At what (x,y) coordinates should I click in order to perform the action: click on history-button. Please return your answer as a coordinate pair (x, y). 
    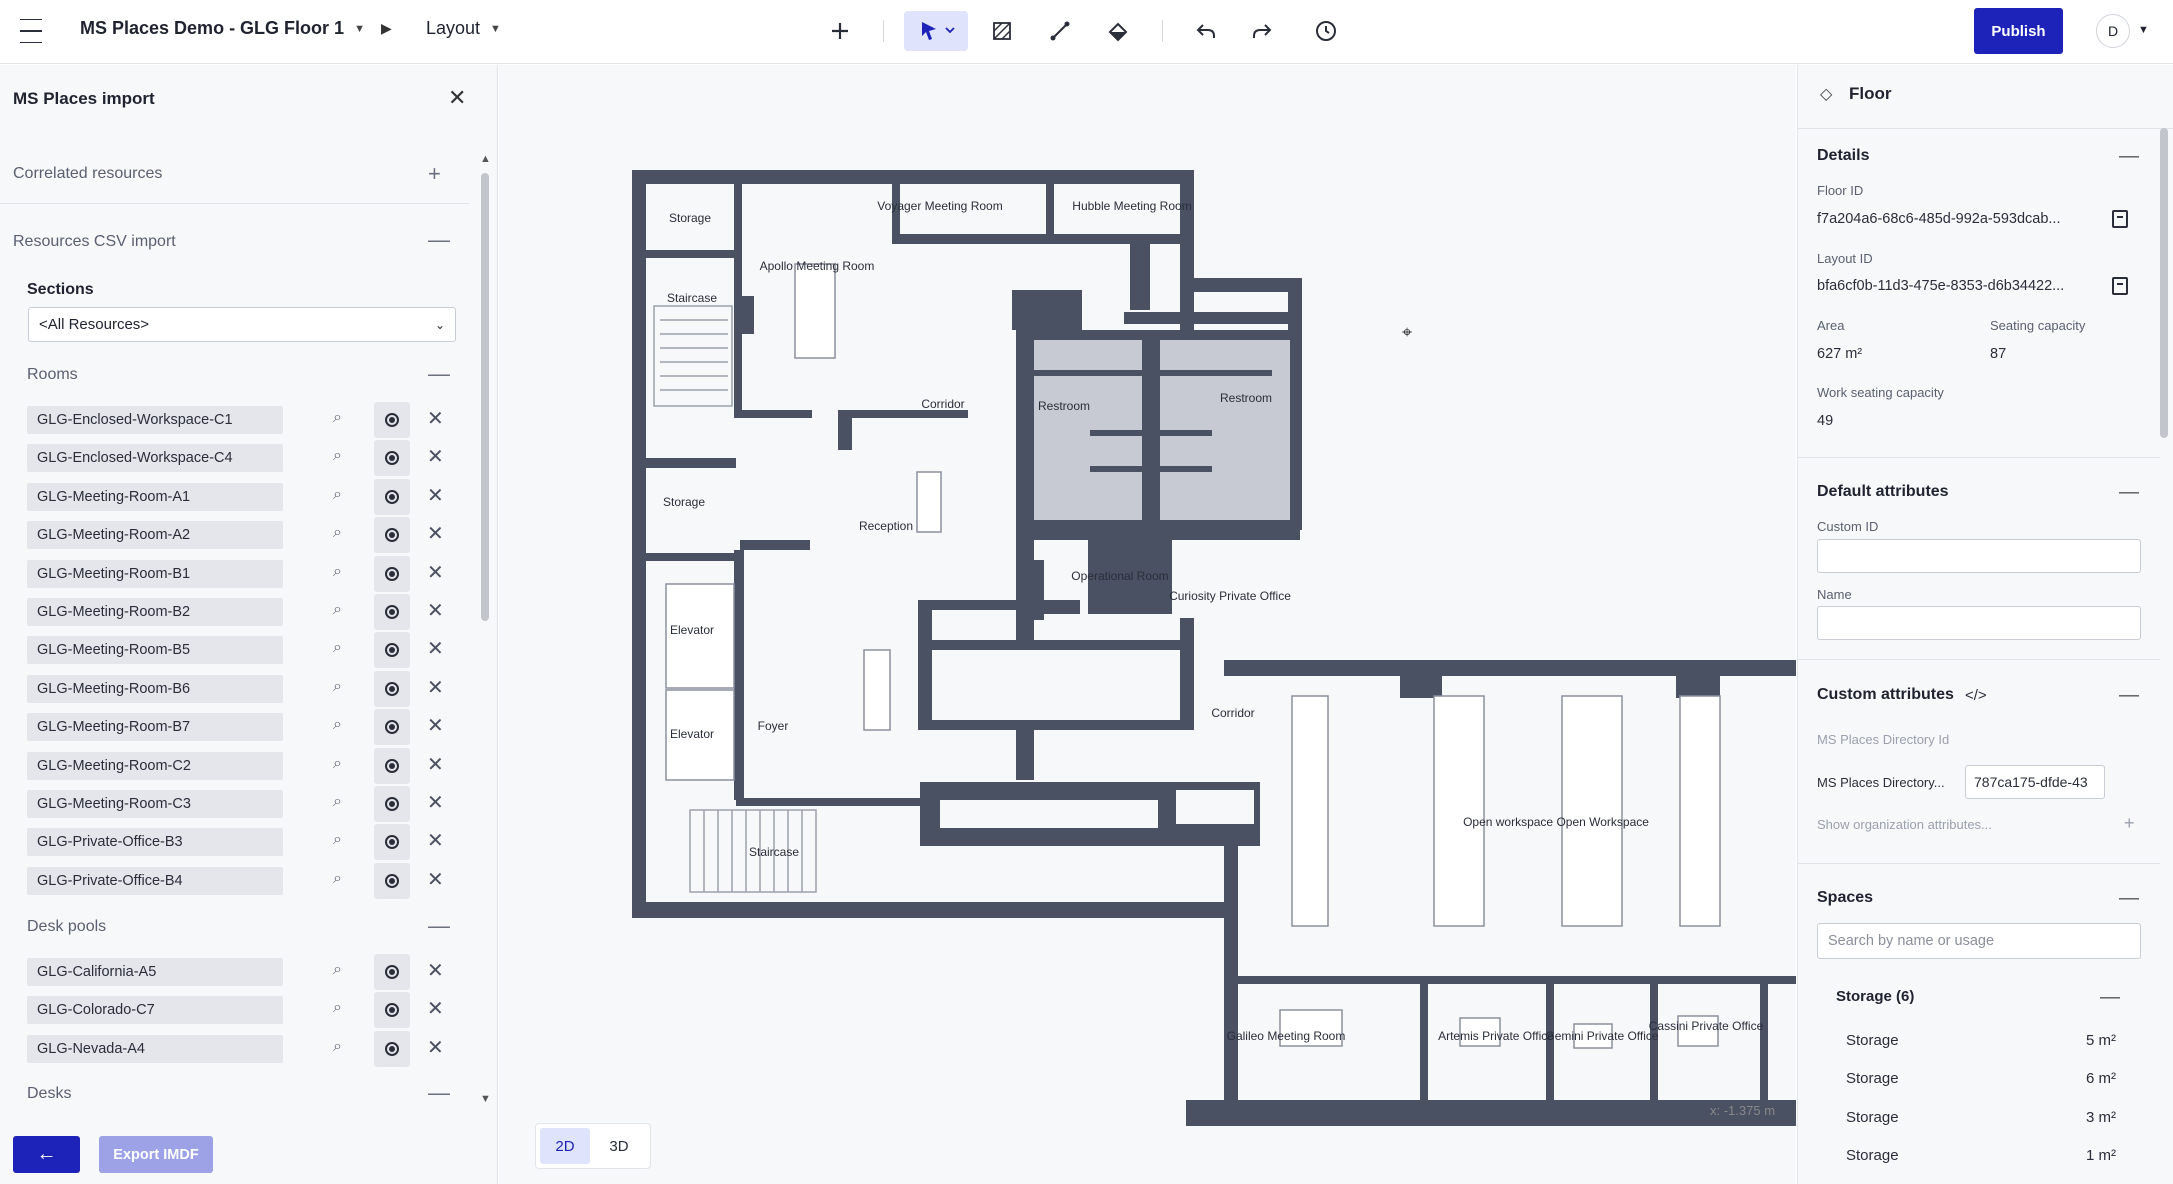
    Looking at the image, I should click on (1326, 31).